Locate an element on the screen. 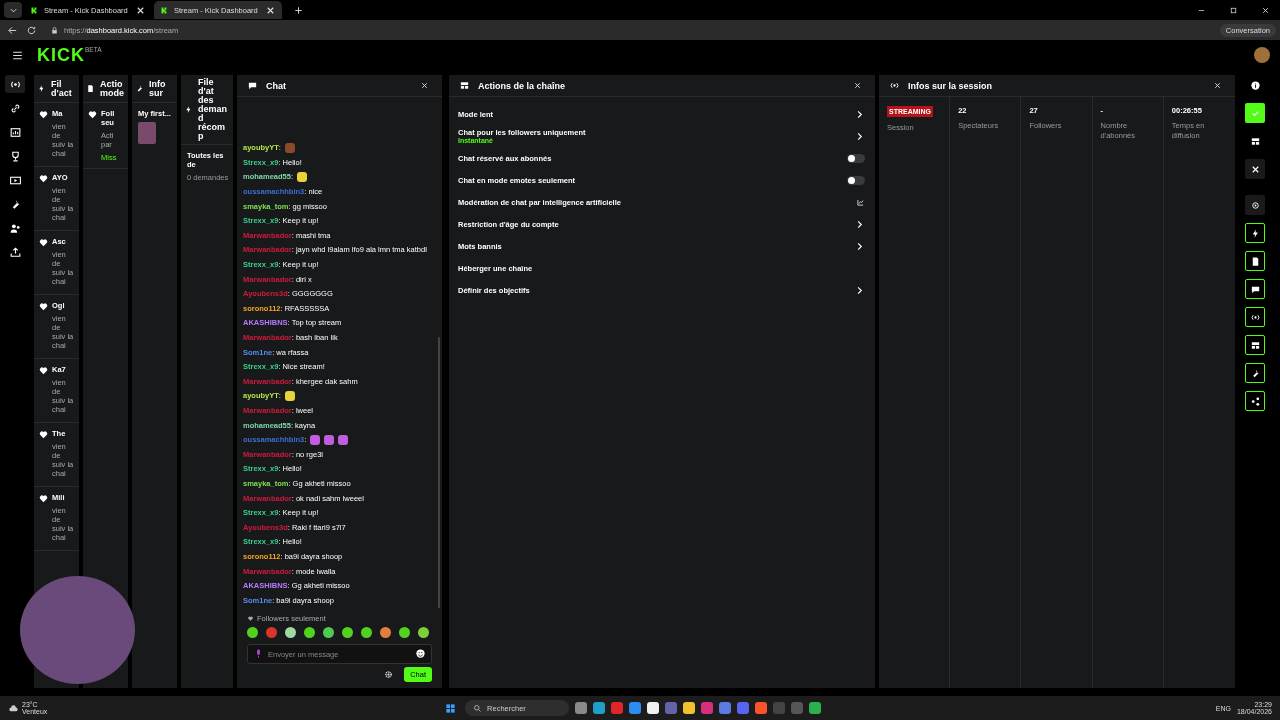  plus-icon is located at coordinates (298, 10).